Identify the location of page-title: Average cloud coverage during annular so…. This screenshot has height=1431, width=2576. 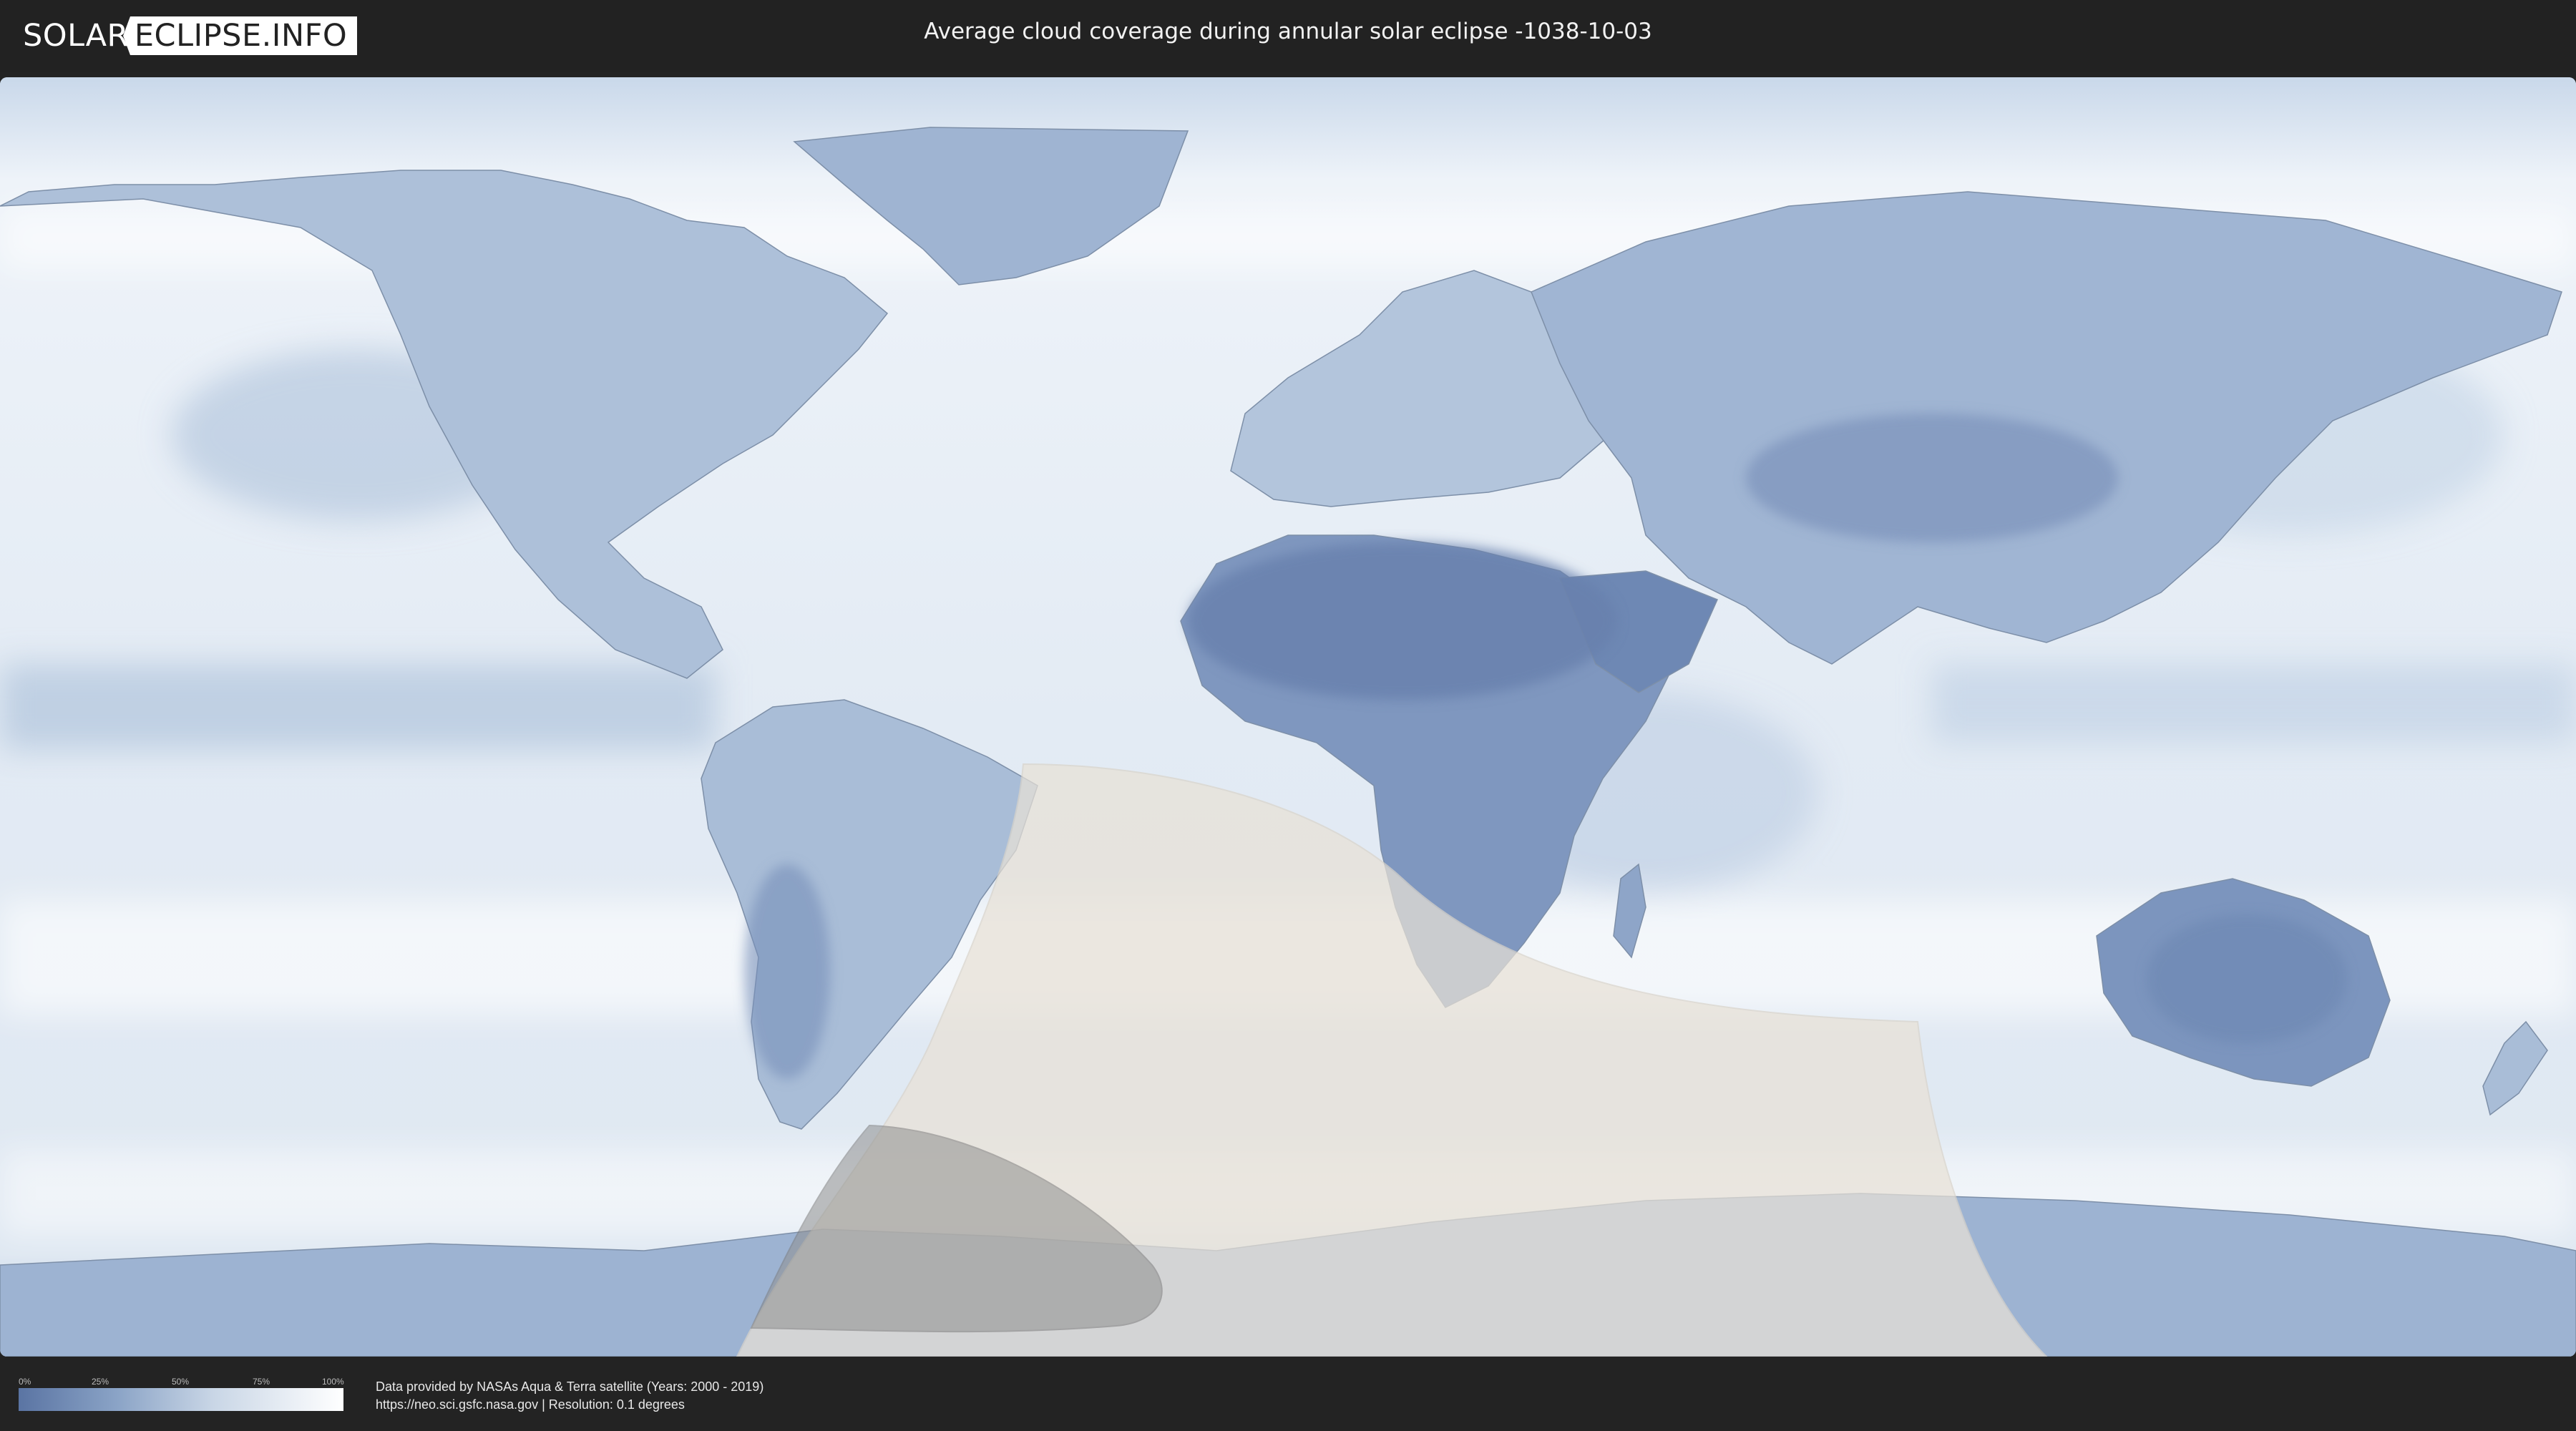
(1288, 31).